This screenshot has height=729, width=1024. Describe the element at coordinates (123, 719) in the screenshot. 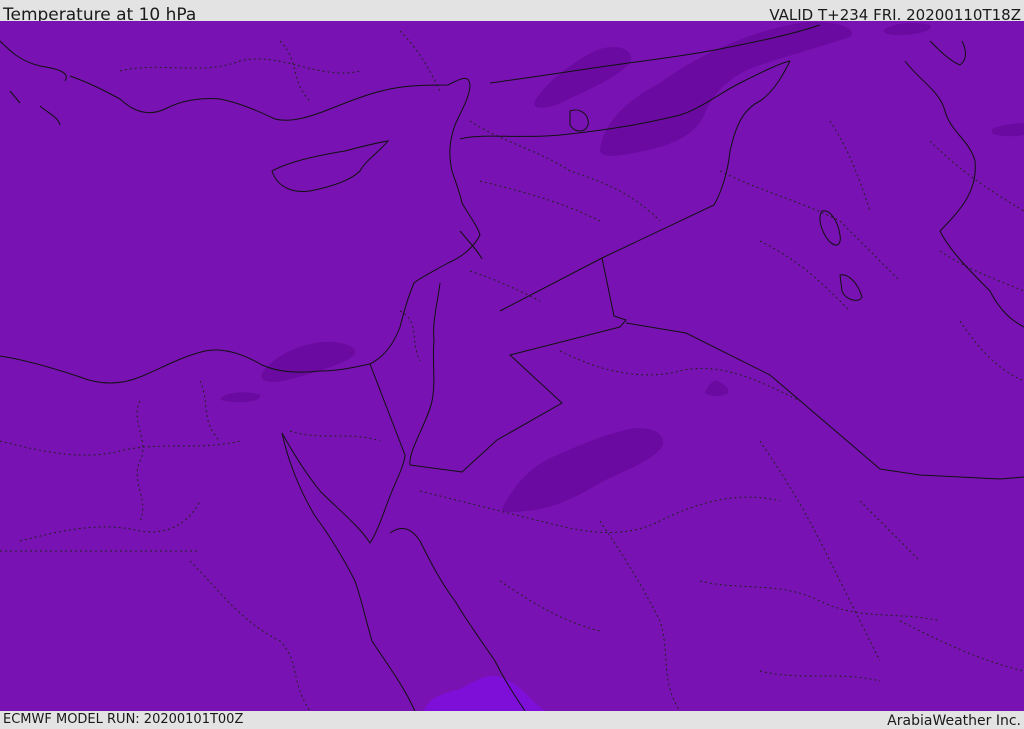

I see `model-run-label: ECMWF MODEL RUN: 20200101T00Z` at that location.